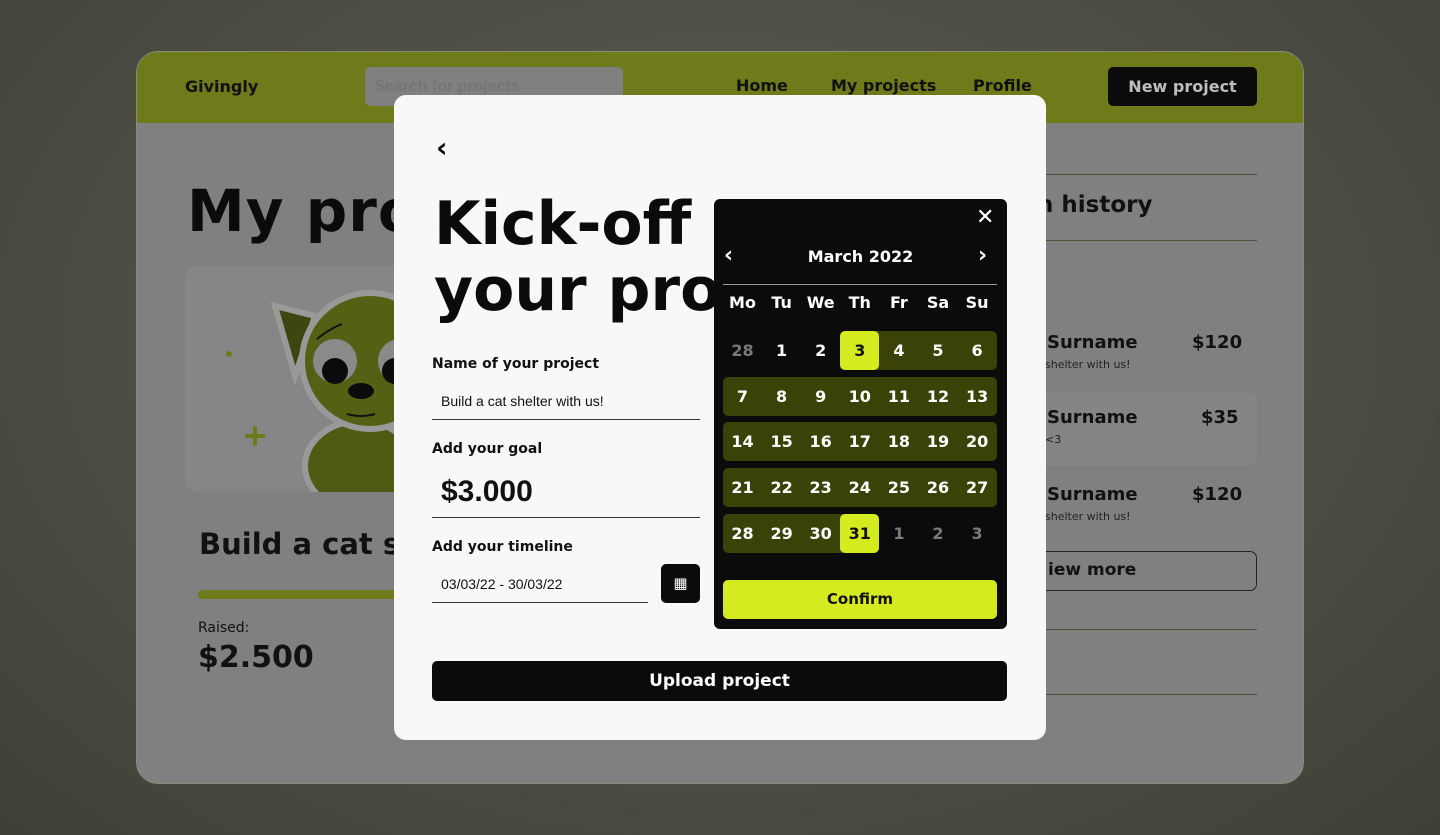 This screenshot has width=1440, height=835. Describe the element at coordinates (898, 350) in the screenshot. I see `calendar-day: 4` at that location.